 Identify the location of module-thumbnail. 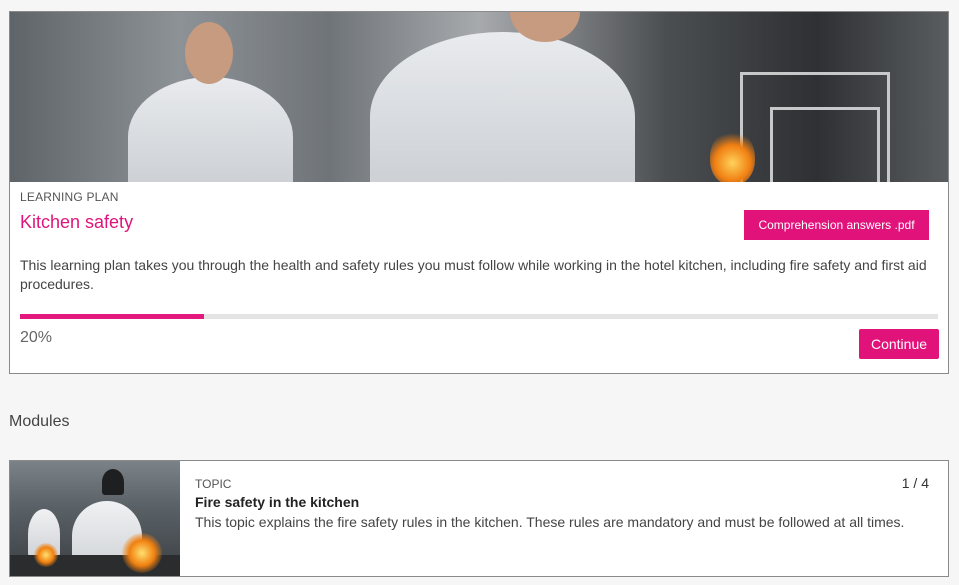
(95, 518).